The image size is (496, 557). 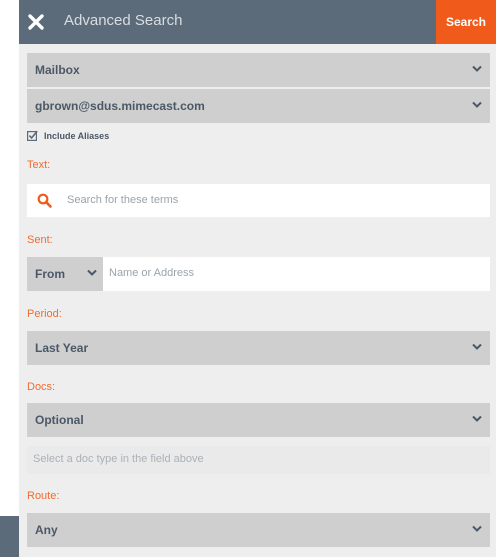 I want to click on docs-label: Docs:, so click(x=41, y=387).